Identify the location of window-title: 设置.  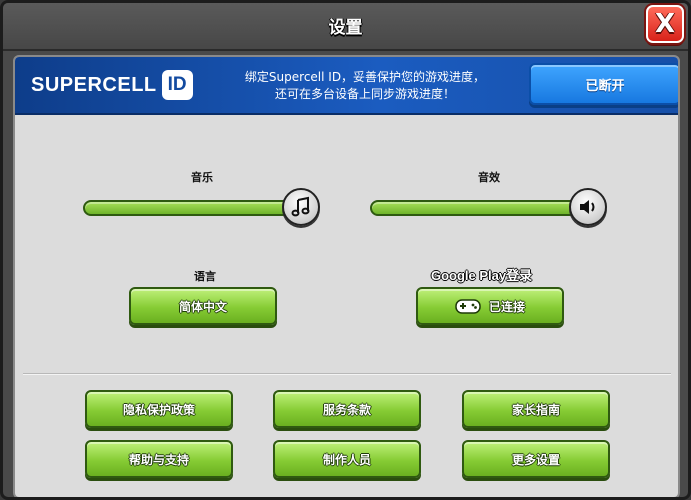
(345, 28).